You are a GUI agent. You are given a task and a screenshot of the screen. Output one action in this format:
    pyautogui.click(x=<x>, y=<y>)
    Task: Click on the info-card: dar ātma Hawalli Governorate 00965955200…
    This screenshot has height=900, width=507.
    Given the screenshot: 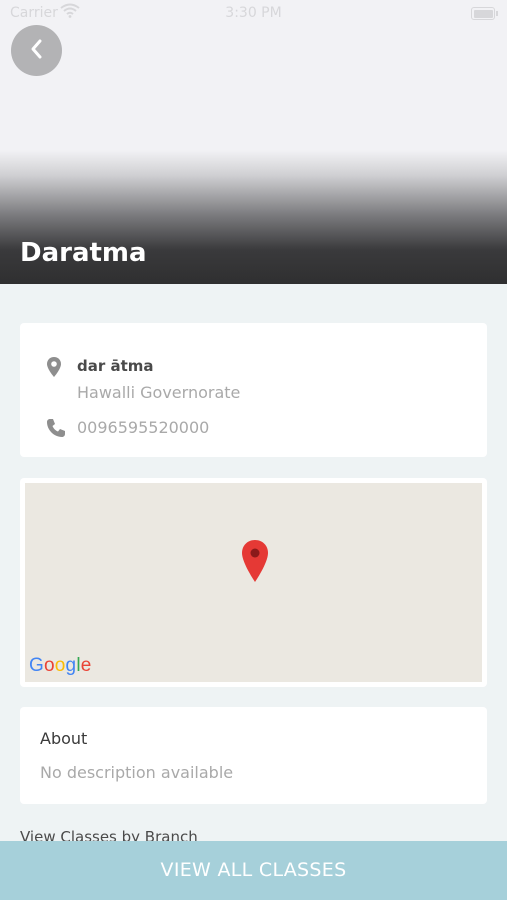 What is the action you would take?
    pyautogui.click(x=253, y=390)
    